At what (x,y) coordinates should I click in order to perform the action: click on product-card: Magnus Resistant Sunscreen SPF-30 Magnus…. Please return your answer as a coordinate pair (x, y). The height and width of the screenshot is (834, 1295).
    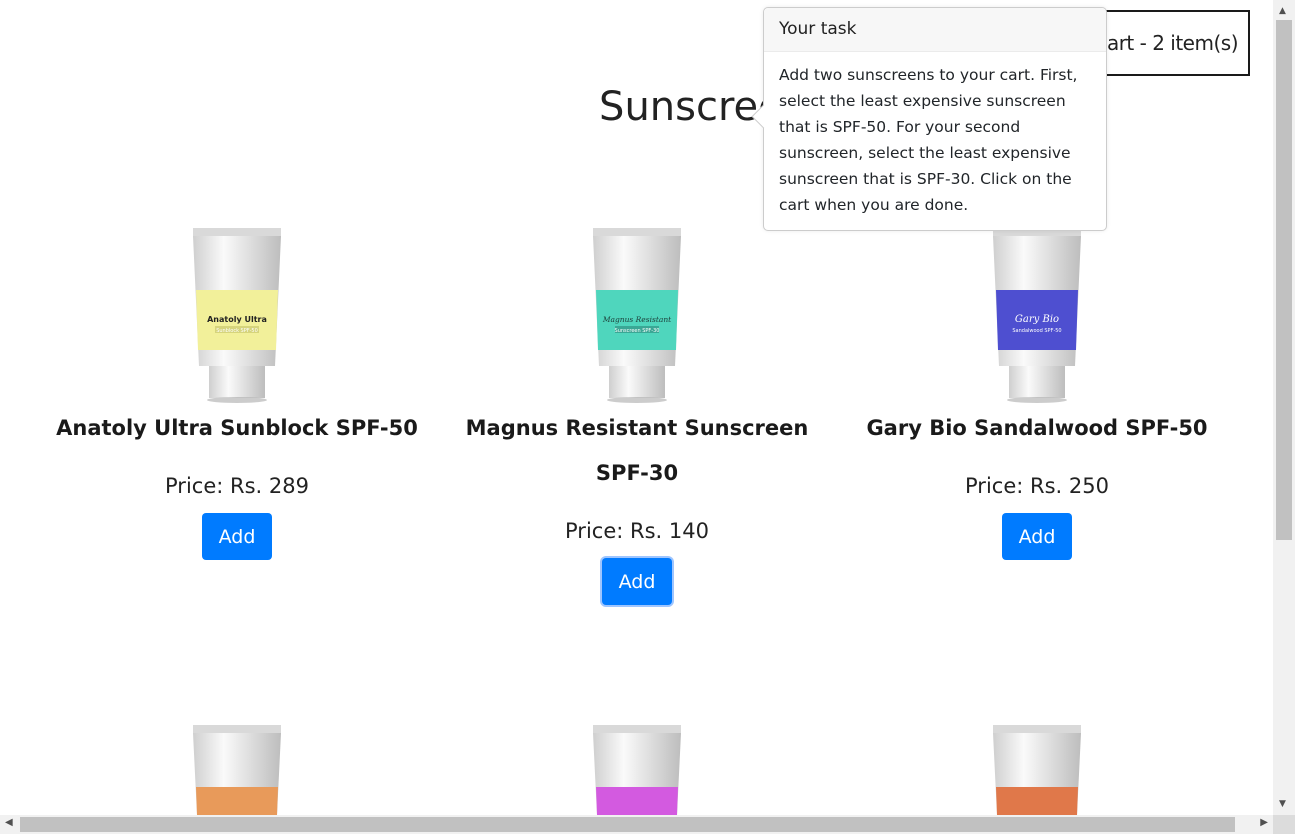
    Looking at the image, I should click on (637, 416).